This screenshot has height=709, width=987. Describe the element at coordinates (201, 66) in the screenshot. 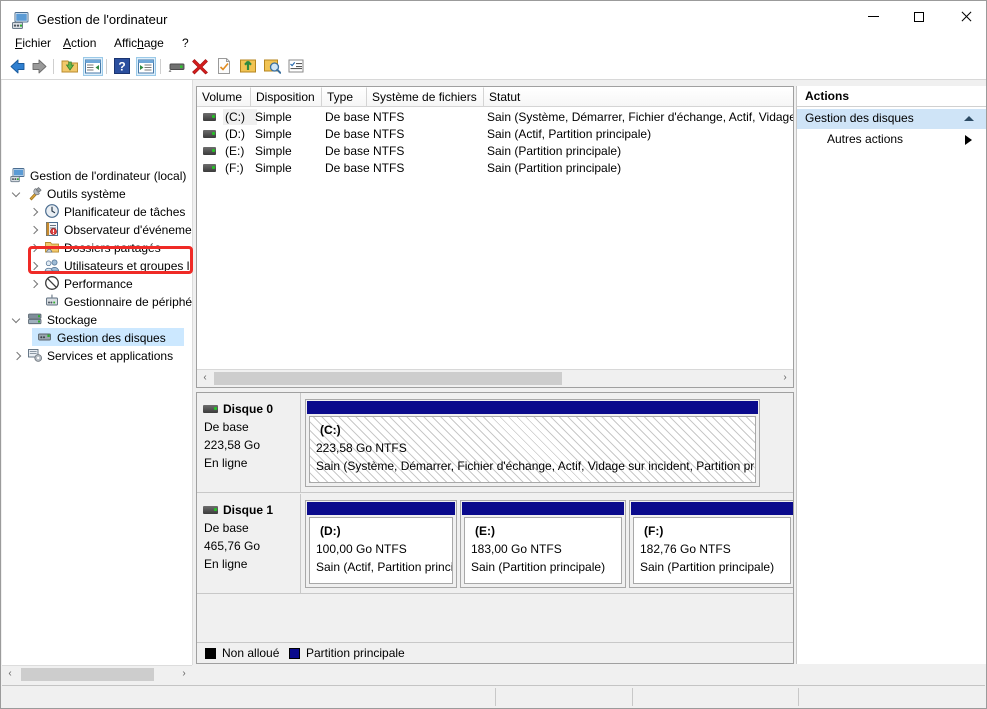

I see `delete-red-x-icon` at that location.